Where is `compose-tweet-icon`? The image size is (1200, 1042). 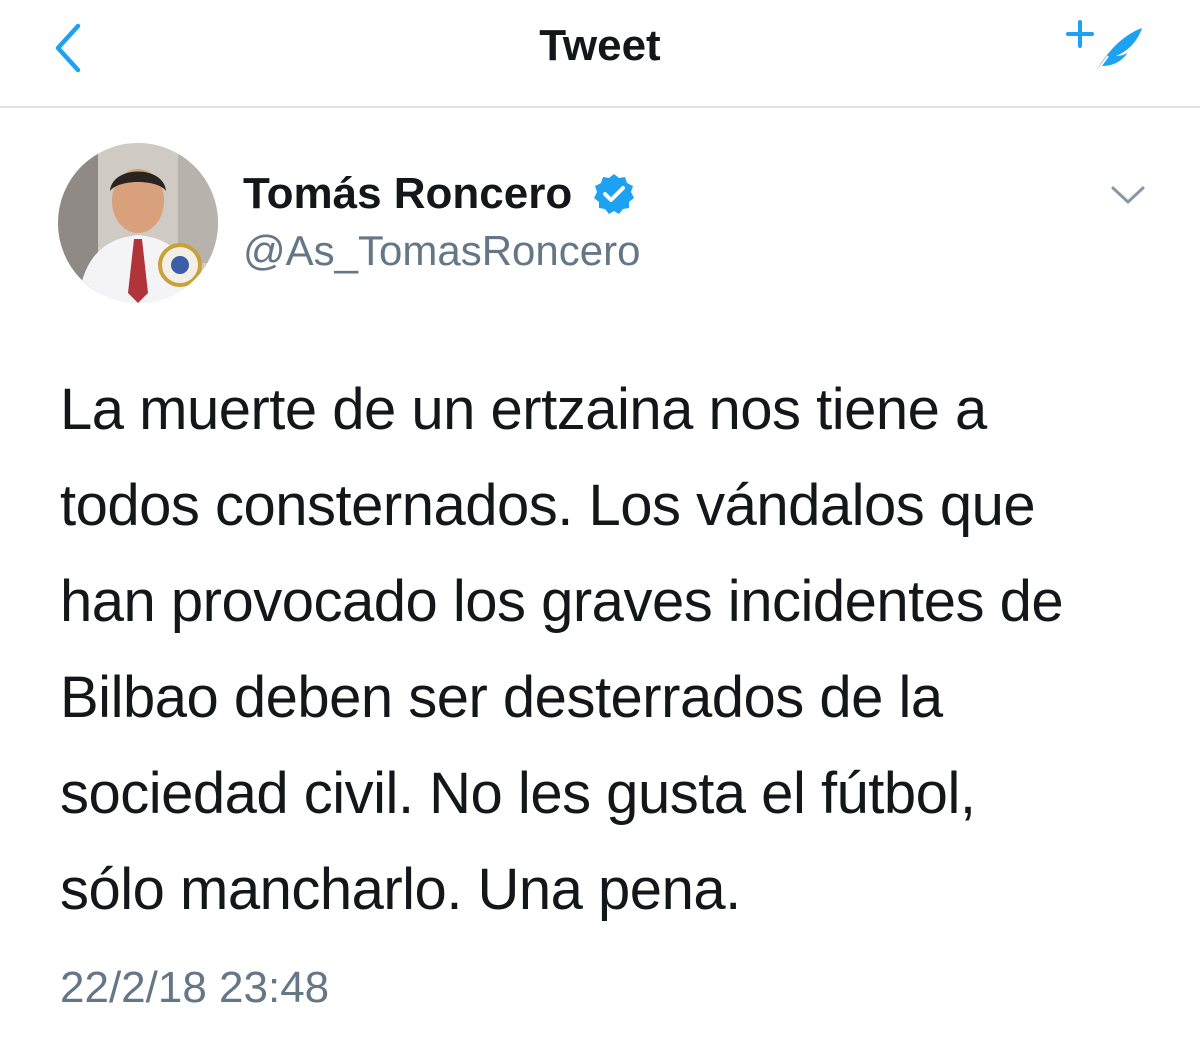
compose-tweet-icon is located at coordinates (1104, 49).